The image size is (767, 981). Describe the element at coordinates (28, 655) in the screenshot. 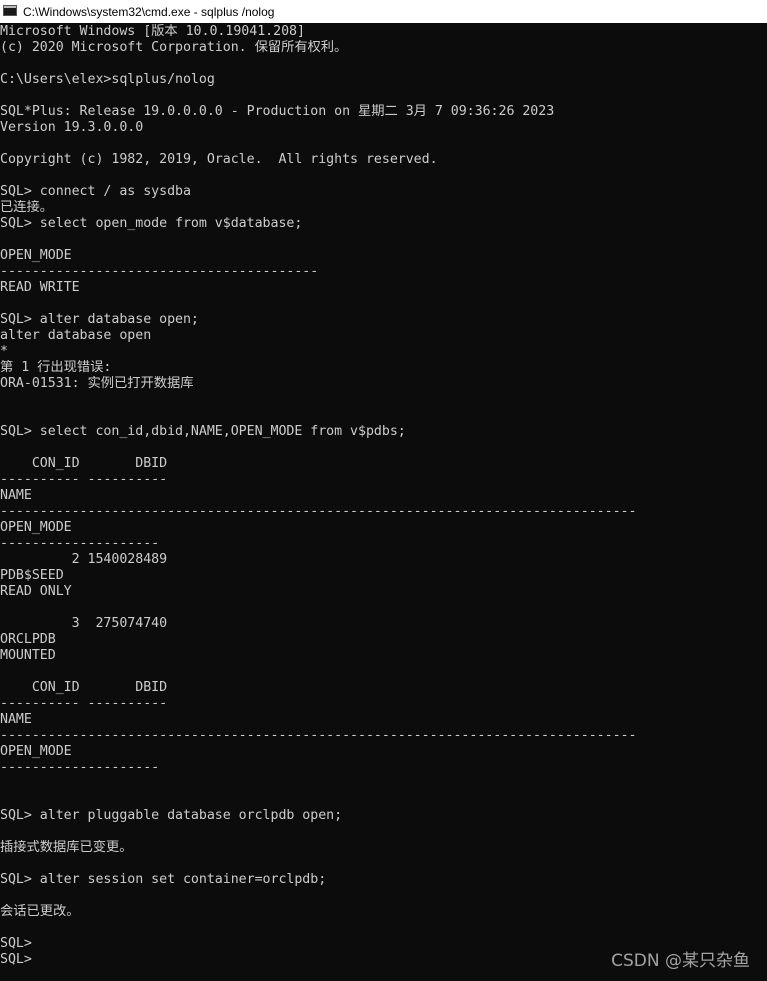

I see `console-line: MOUNTED` at that location.